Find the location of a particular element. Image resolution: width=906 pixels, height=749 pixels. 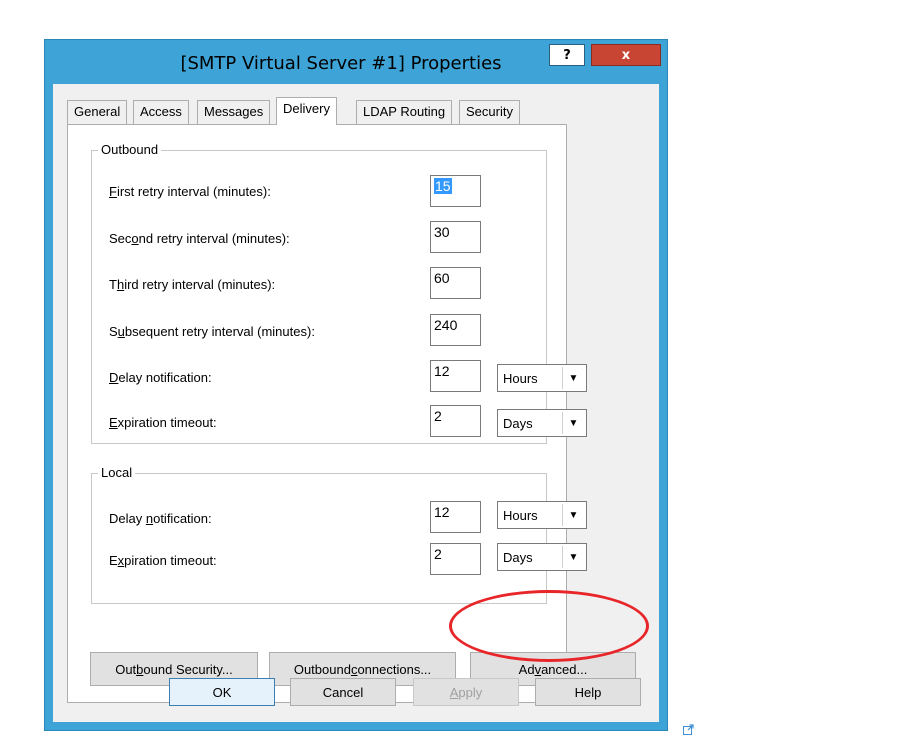

outbound-expiration-timeout-label: Expiration timeout: is located at coordinates (163, 422).